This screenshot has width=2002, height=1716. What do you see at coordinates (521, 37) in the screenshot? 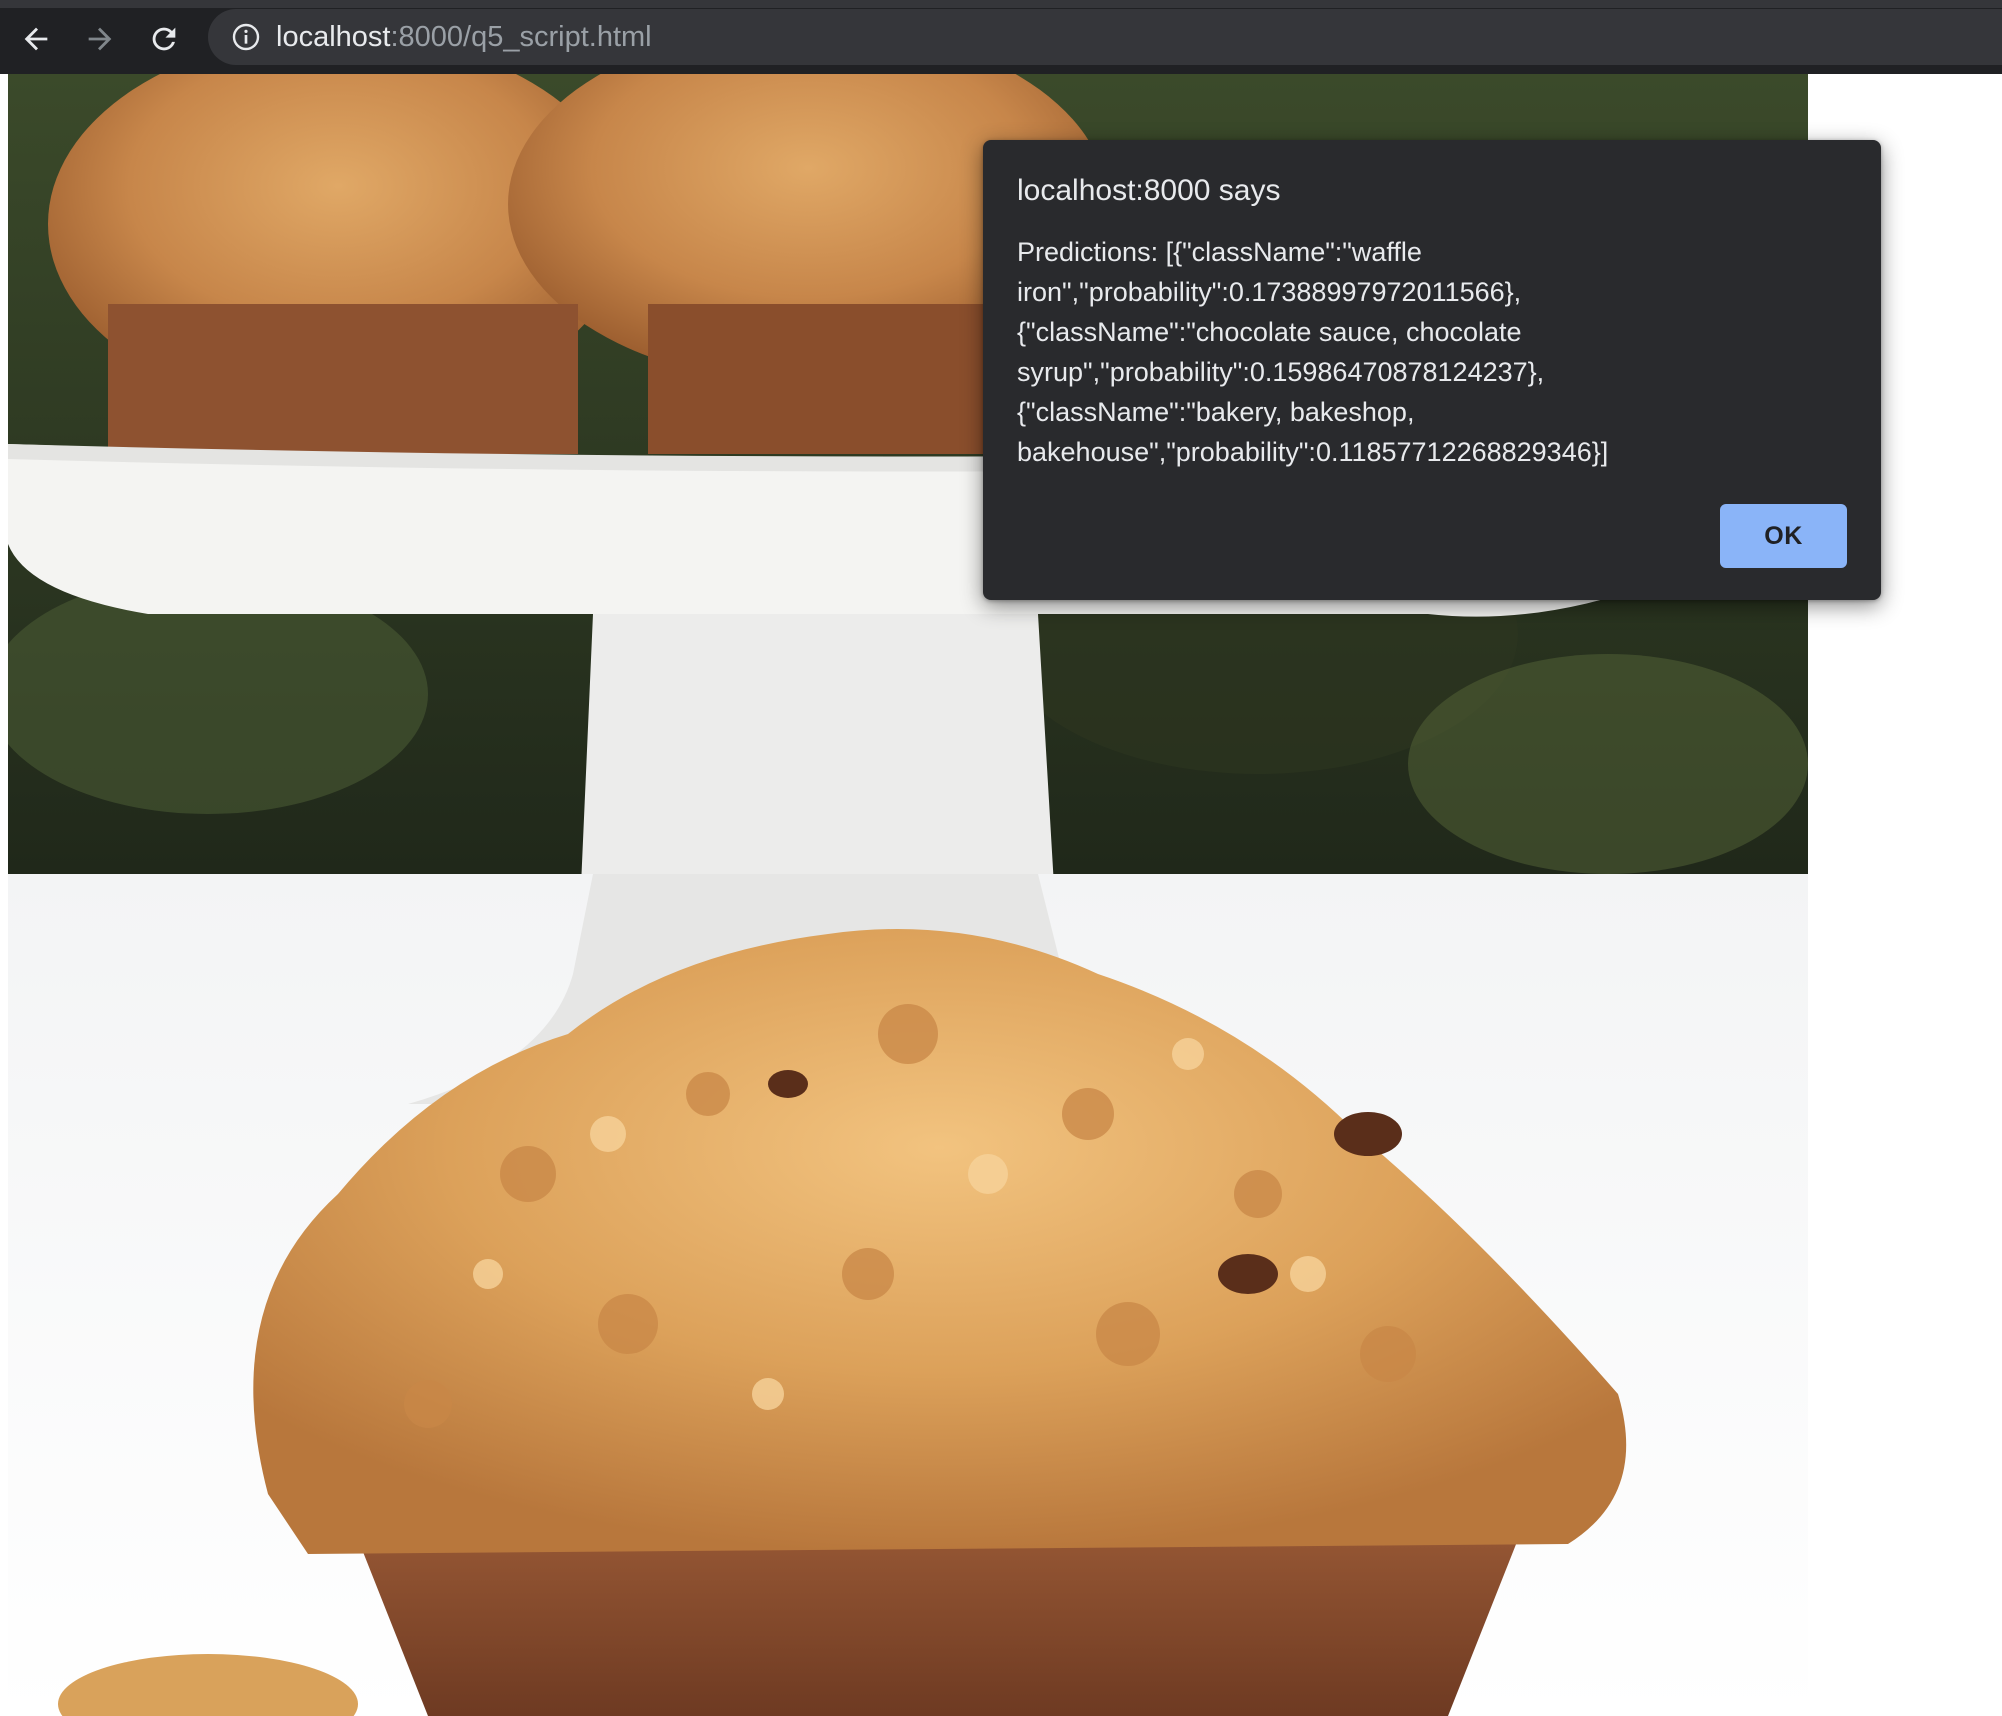
I see `url-path: :8000/q5_script.html` at bounding box center [521, 37].